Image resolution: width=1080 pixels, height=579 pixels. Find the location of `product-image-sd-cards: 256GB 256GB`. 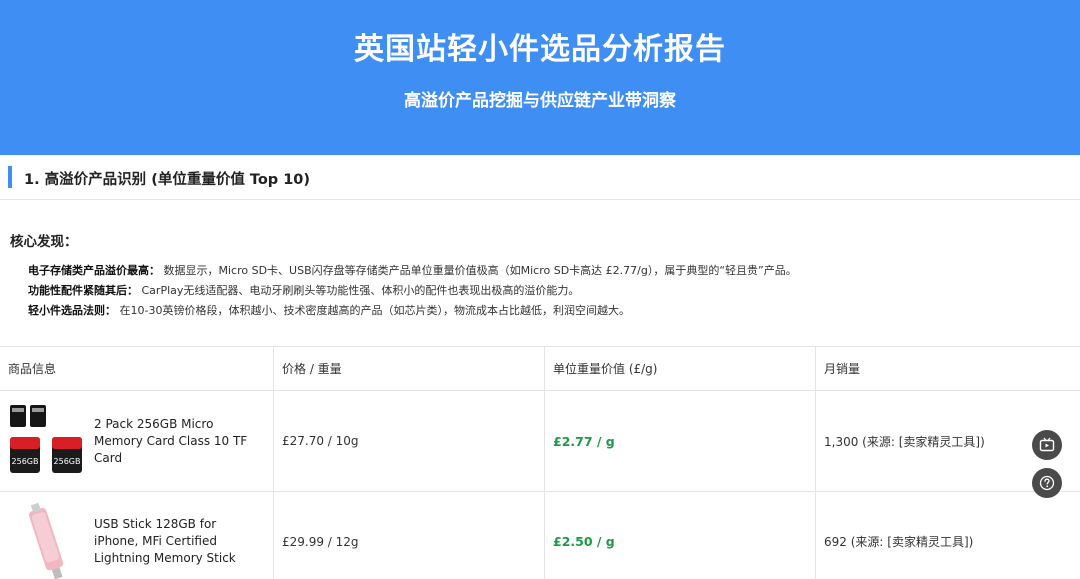

product-image-sd-cards: 256GB 256GB is located at coordinates (47, 441).